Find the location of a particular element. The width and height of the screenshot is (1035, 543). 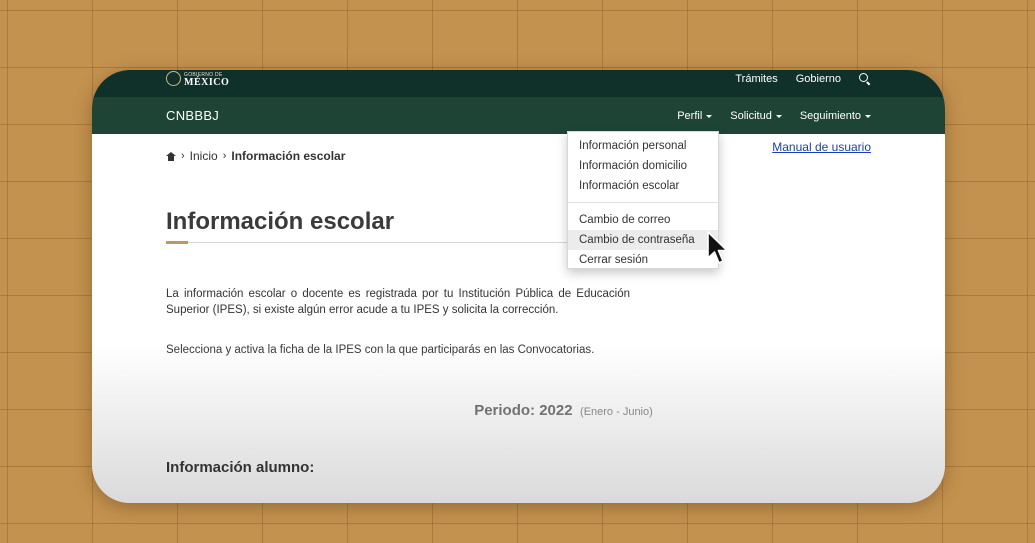

mouse-pointer-icon is located at coordinates (717, 247).